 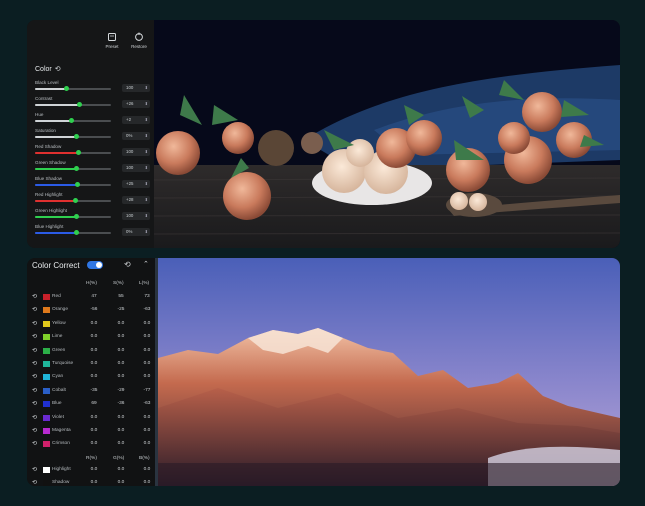 What do you see at coordinates (121, 403) in the screenshot?
I see `saturation-value: -36` at bounding box center [121, 403].